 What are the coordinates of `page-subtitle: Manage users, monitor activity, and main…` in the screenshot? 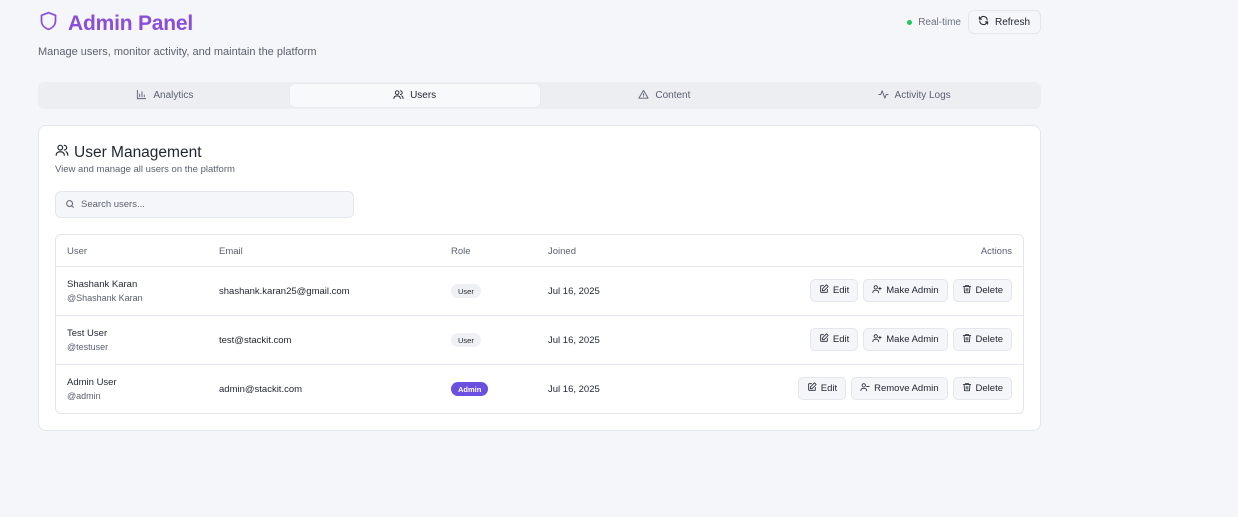 It's located at (177, 52).